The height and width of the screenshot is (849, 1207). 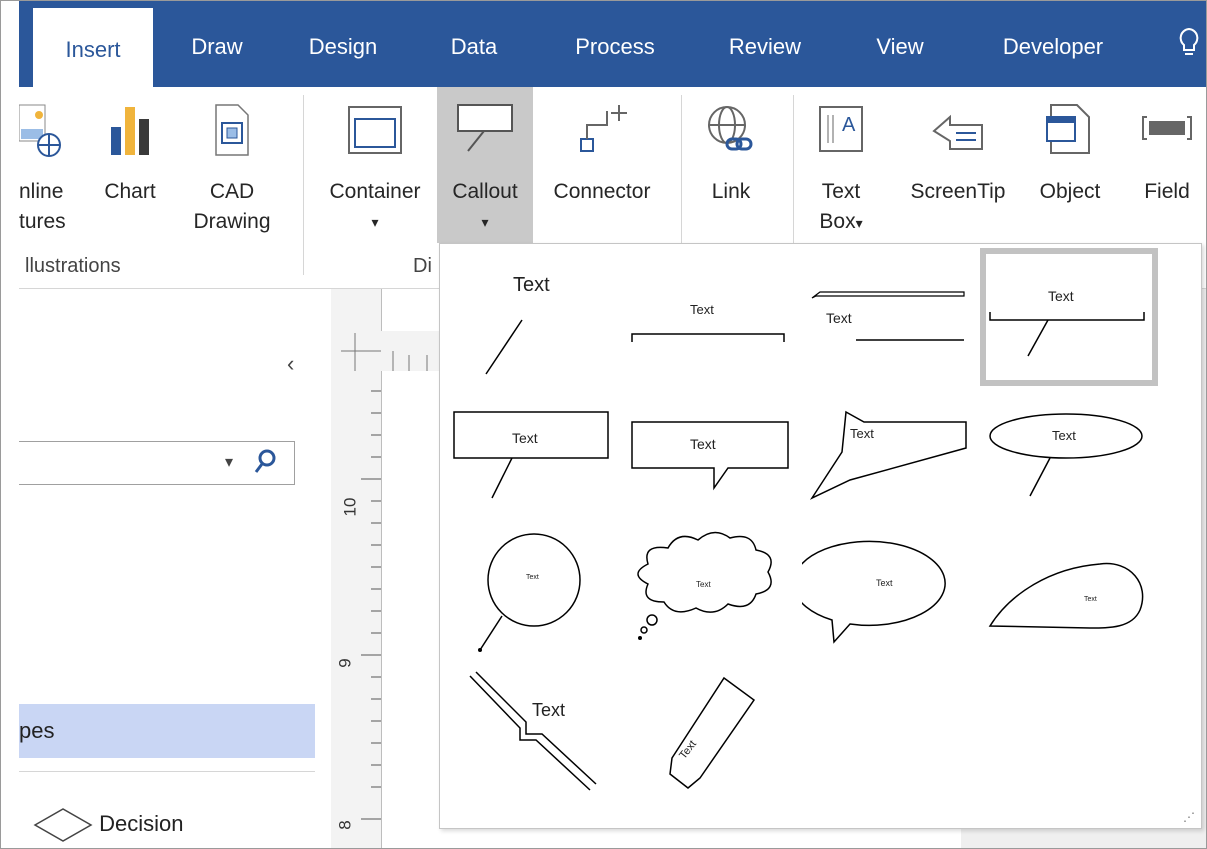 What do you see at coordinates (375, 130) in the screenshot?
I see `container-icon` at bounding box center [375, 130].